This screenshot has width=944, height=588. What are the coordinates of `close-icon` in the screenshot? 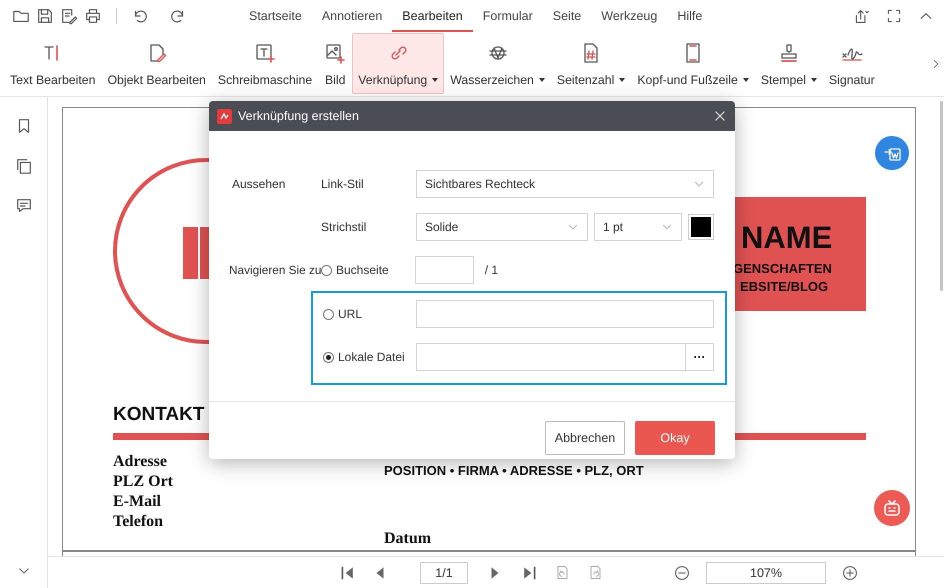 It's located at (720, 116).